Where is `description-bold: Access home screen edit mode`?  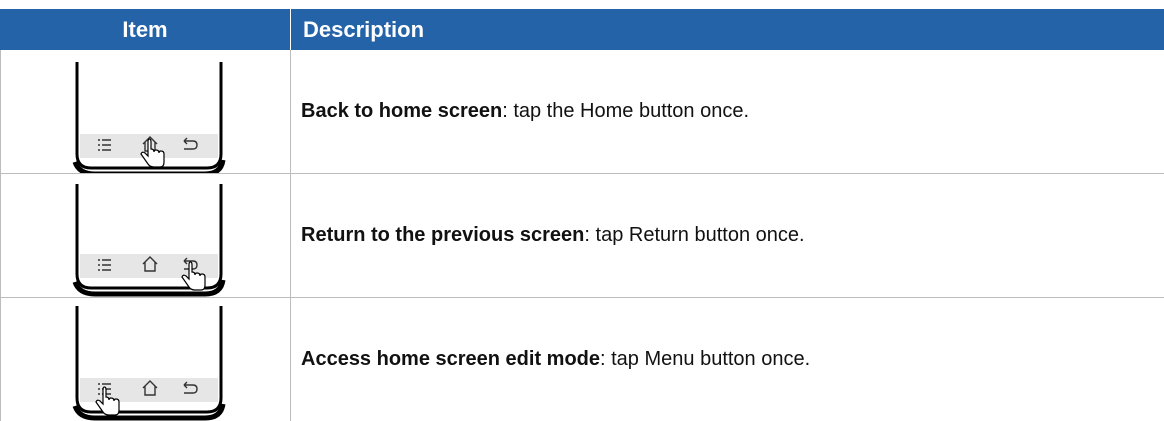 description-bold: Access home screen edit mode is located at coordinates (451, 359).